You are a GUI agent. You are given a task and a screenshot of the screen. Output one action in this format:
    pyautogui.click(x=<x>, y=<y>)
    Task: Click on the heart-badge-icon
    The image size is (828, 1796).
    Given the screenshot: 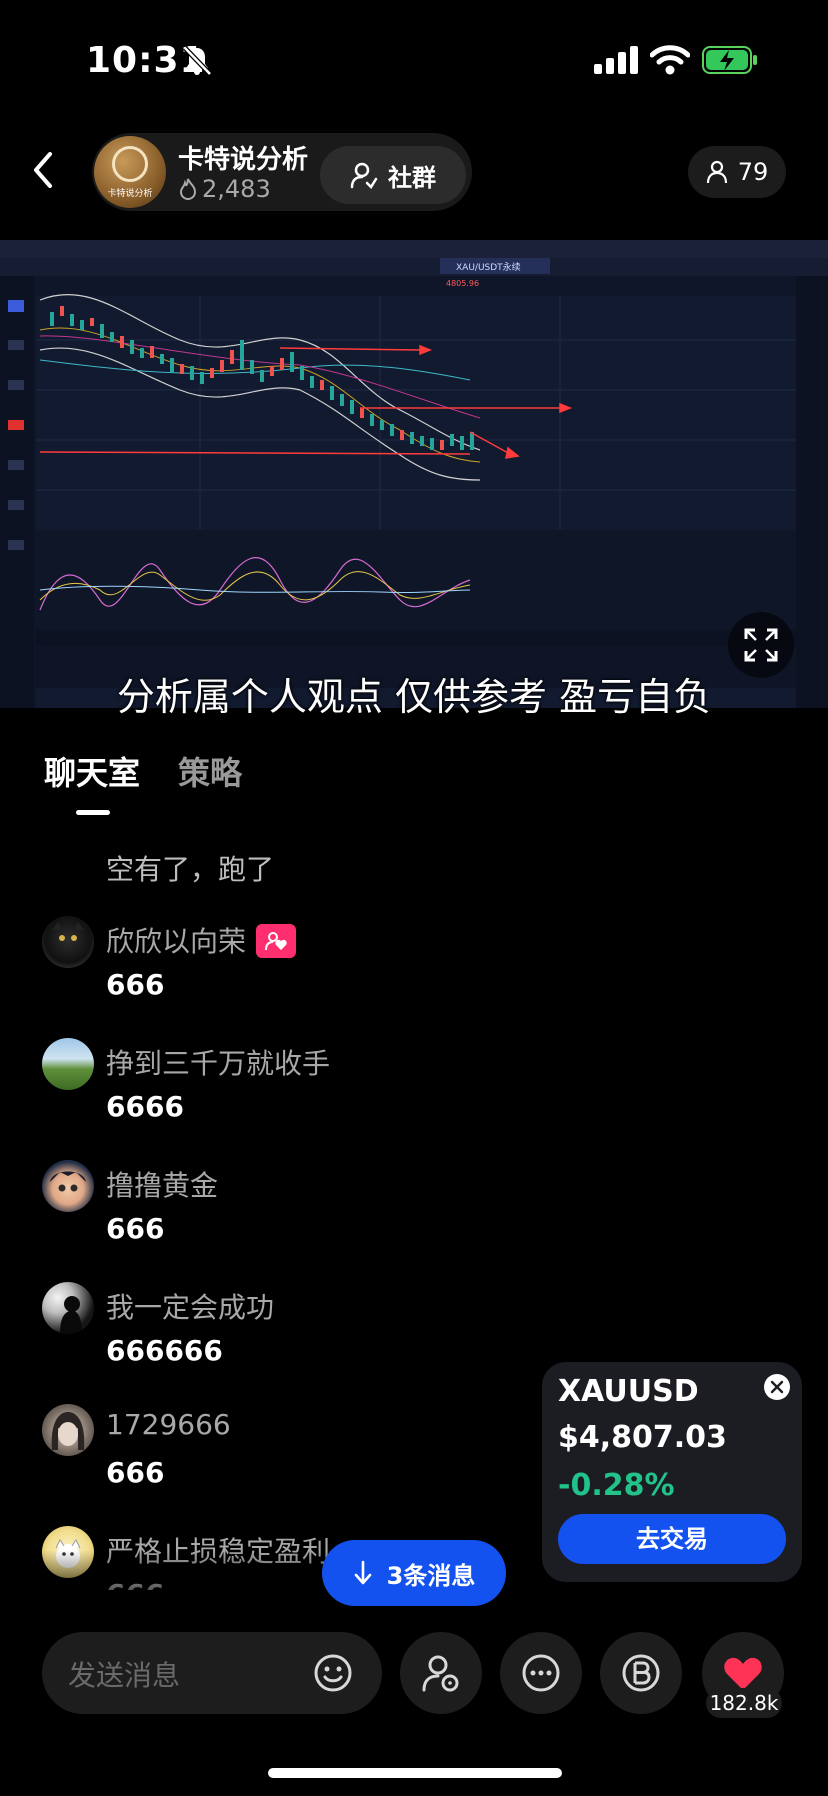 What is the action you would take?
    pyautogui.click(x=276, y=941)
    